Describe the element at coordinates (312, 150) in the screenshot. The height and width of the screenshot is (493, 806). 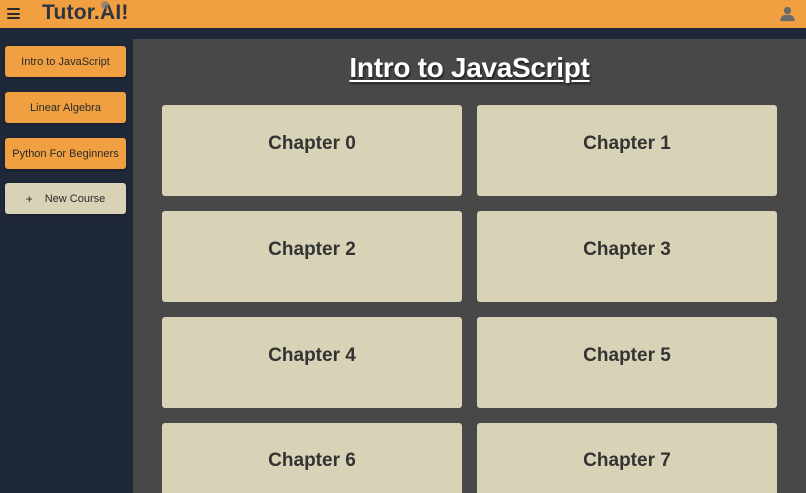
I see `chapter-card-0: Chapter 0` at that location.